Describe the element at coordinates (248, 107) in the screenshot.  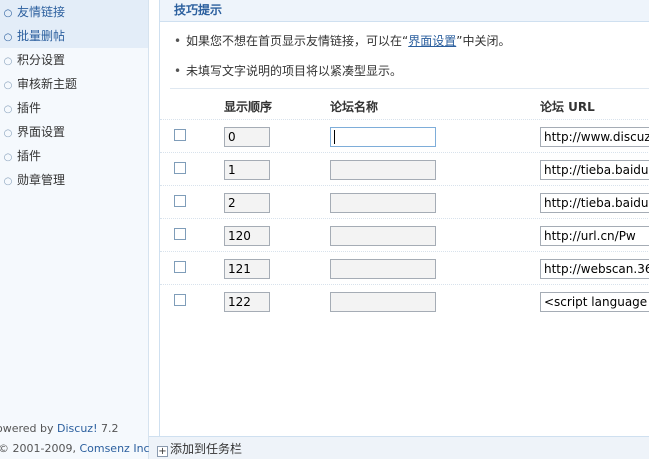
I see `column-header-order: 显示顺序` at that location.